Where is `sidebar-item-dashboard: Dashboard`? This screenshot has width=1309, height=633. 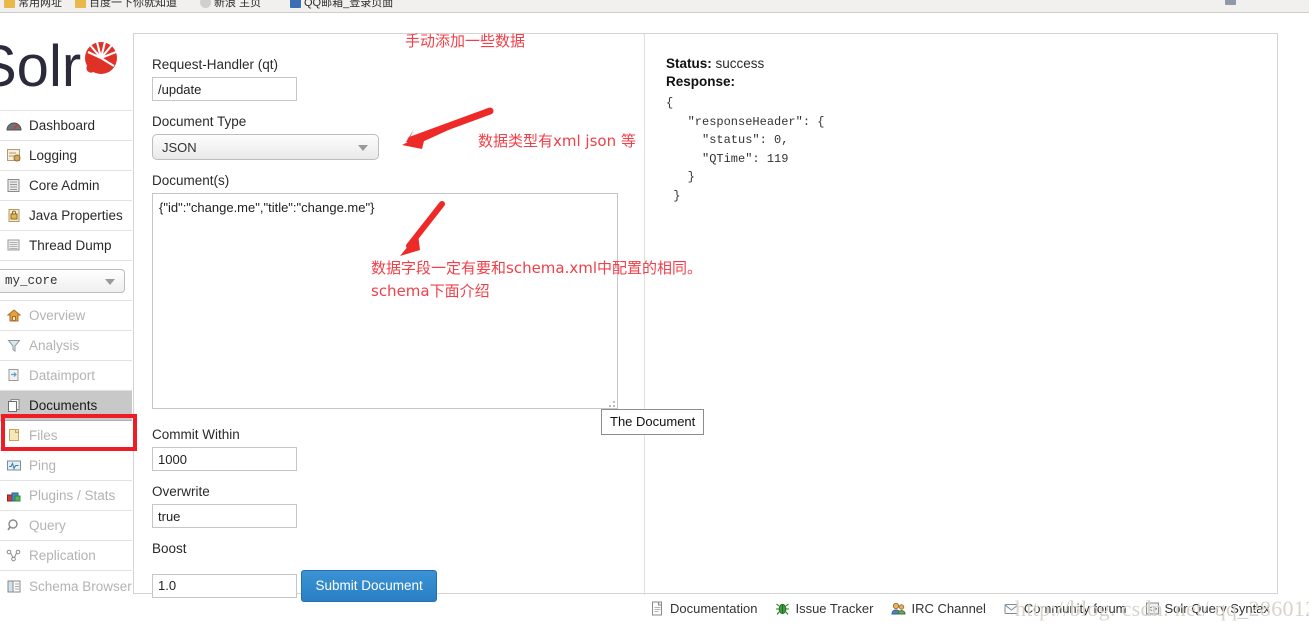 sidebar-item-dashboard: Dashboard is located at coordinates (66, 126).